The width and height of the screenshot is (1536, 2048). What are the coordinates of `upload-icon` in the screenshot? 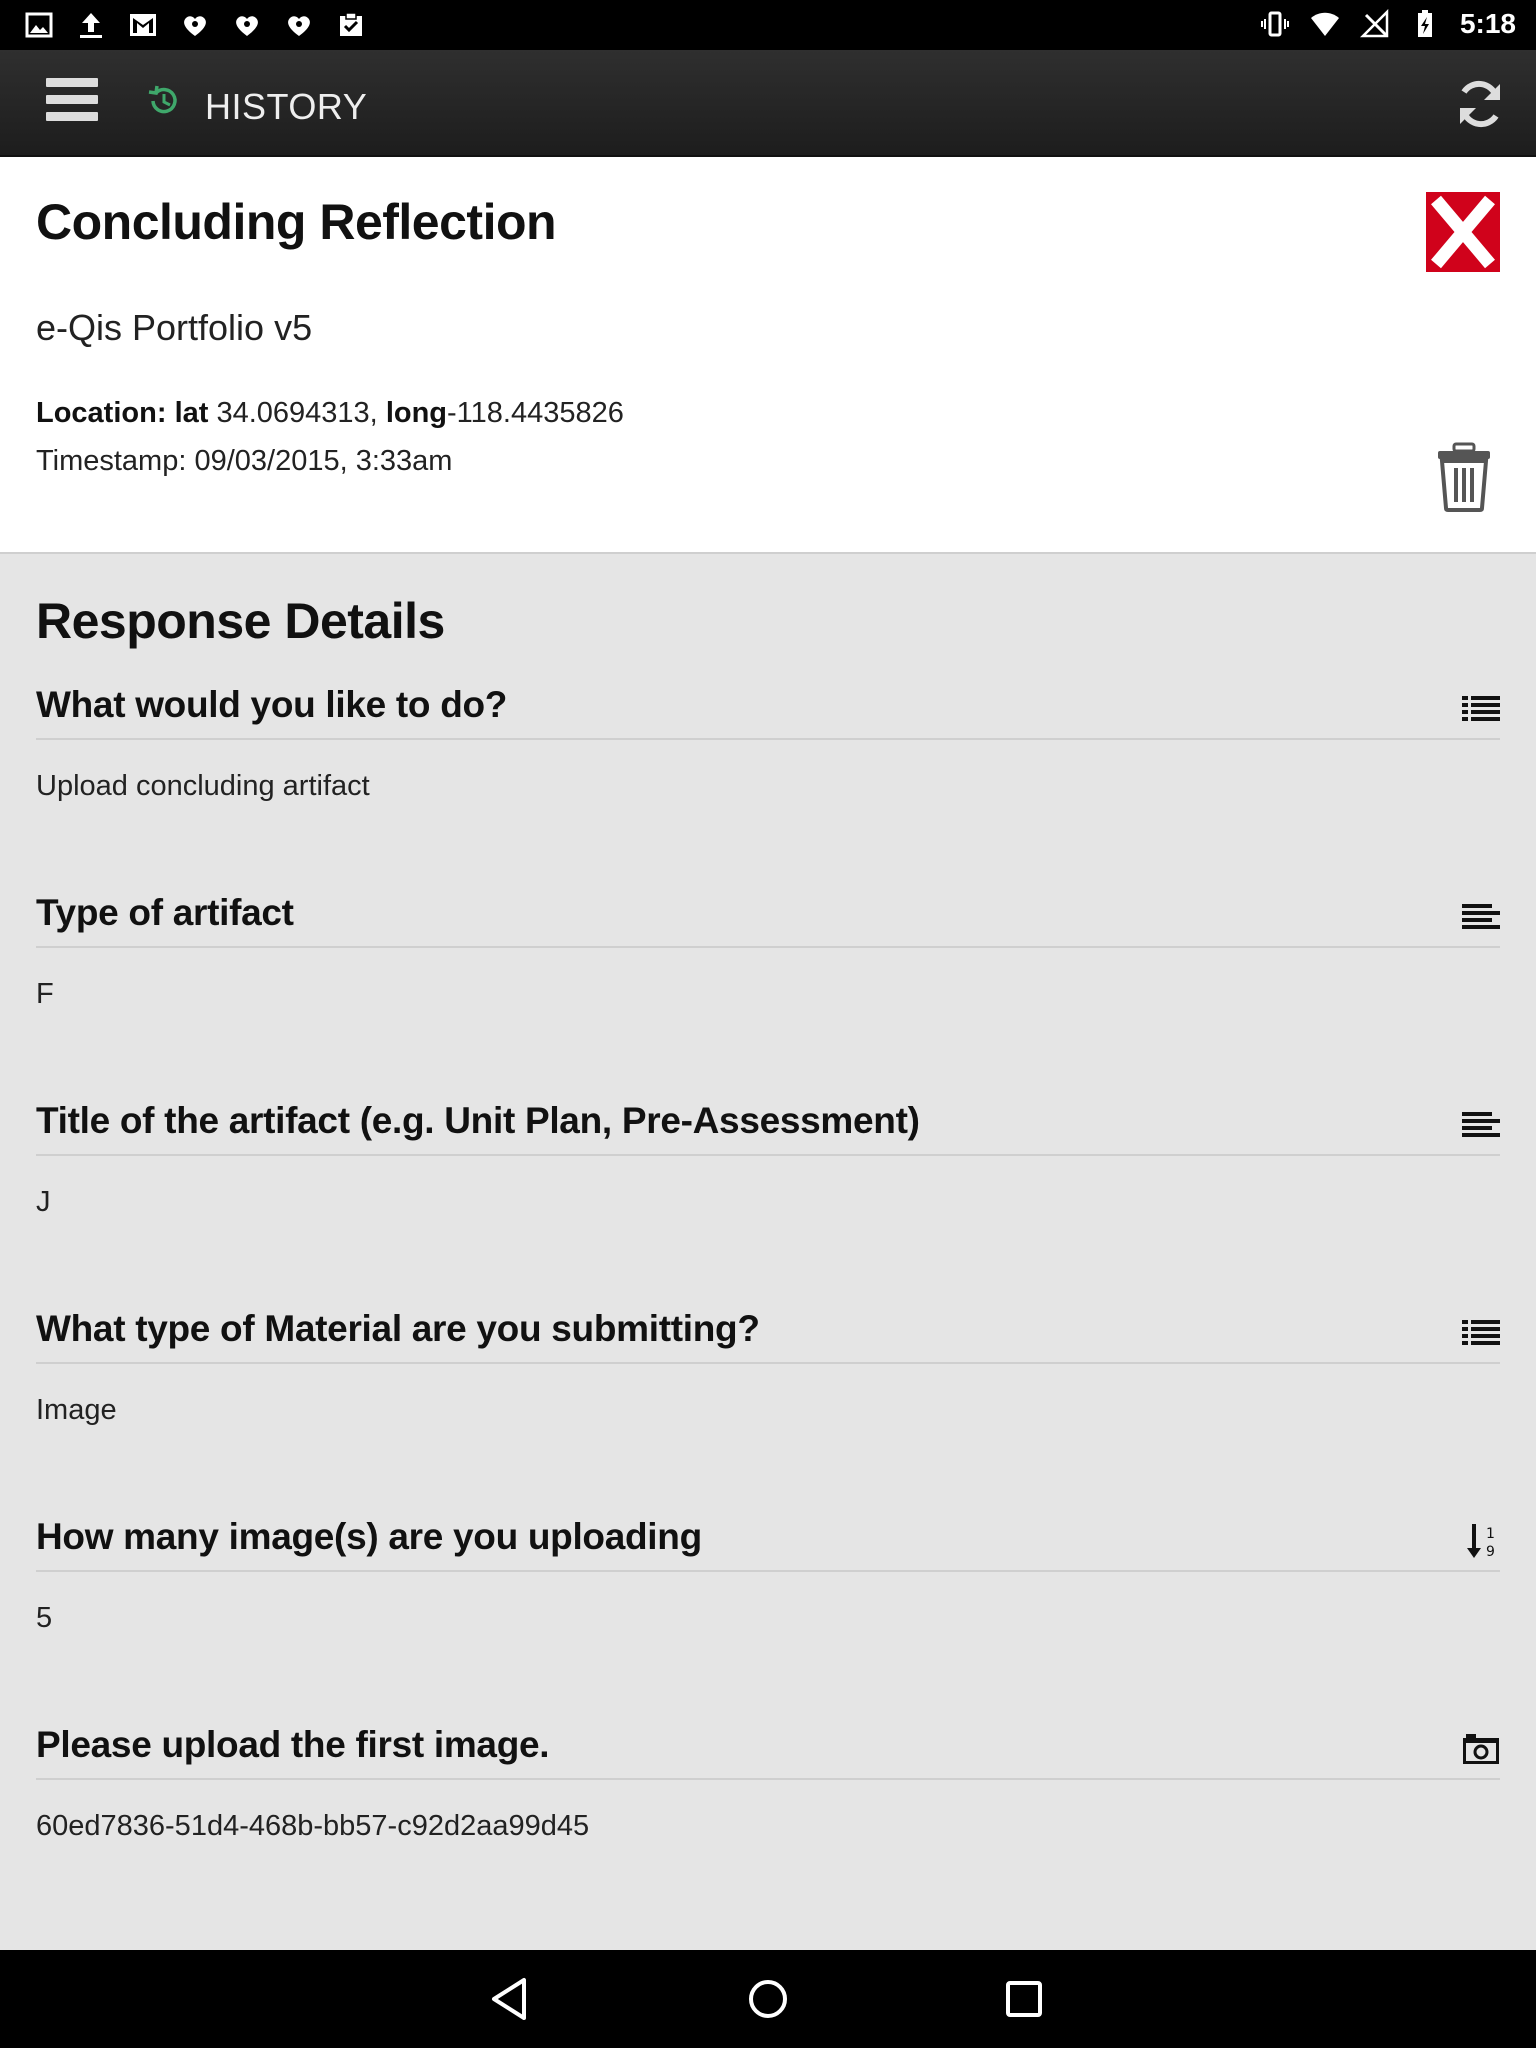 It's located at (91, 25).